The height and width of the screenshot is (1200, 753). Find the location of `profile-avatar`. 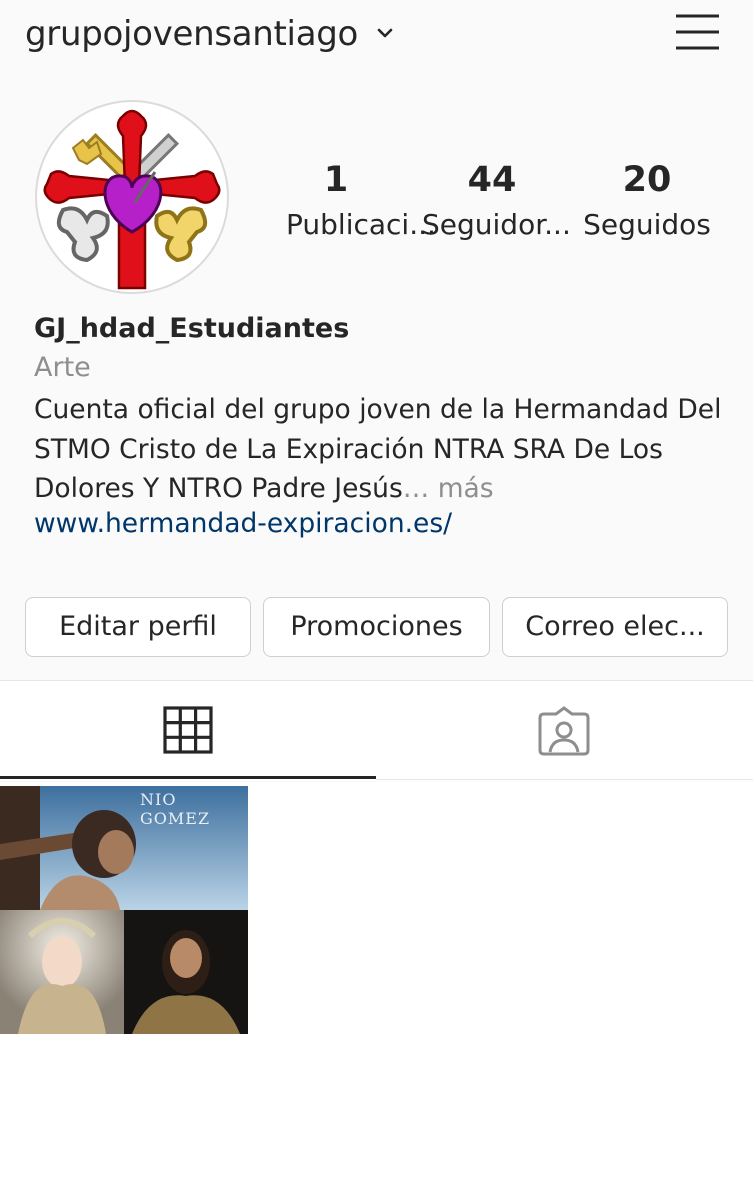

profile-avatar is located at coordinates (132, 197).